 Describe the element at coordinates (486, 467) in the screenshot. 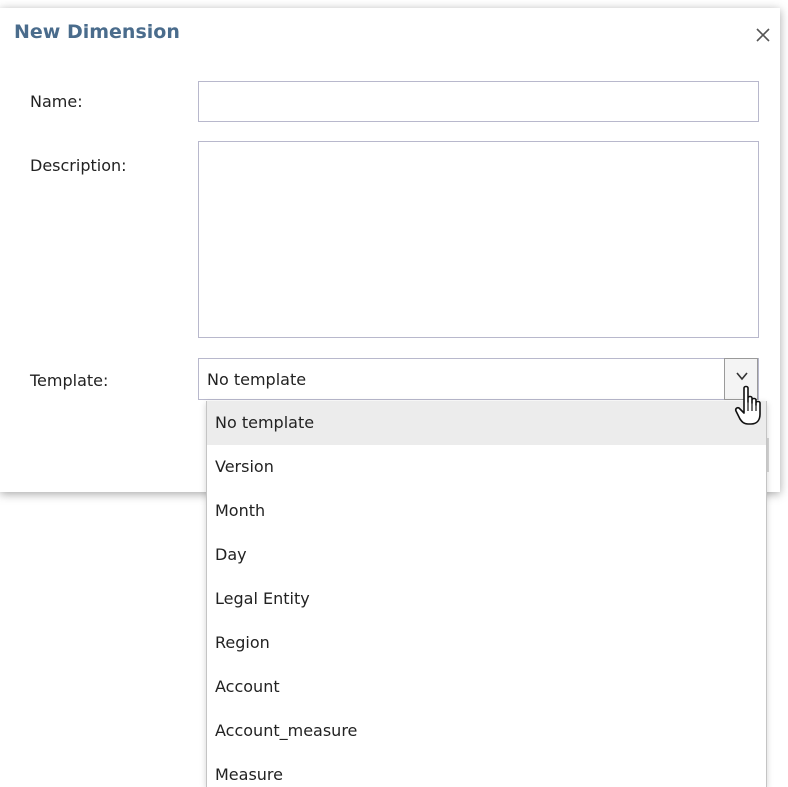

I see `dropdown-item-version: Version` at that location.